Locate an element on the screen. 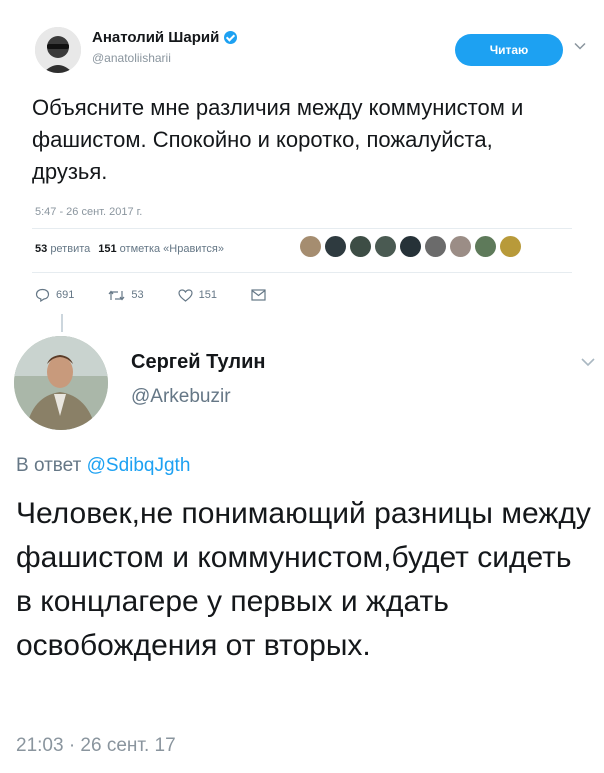 Image resolution: width=604 pixels, height=773 pixels. envelope-icon is located at coordinates (258, 295).